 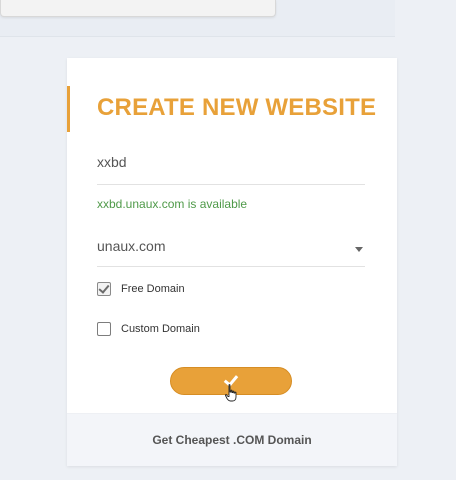 What do you see at coordinates (131, 246) in the screenshot?
I see `selected-domain: unaux.com` at bounding box center [131, 246].